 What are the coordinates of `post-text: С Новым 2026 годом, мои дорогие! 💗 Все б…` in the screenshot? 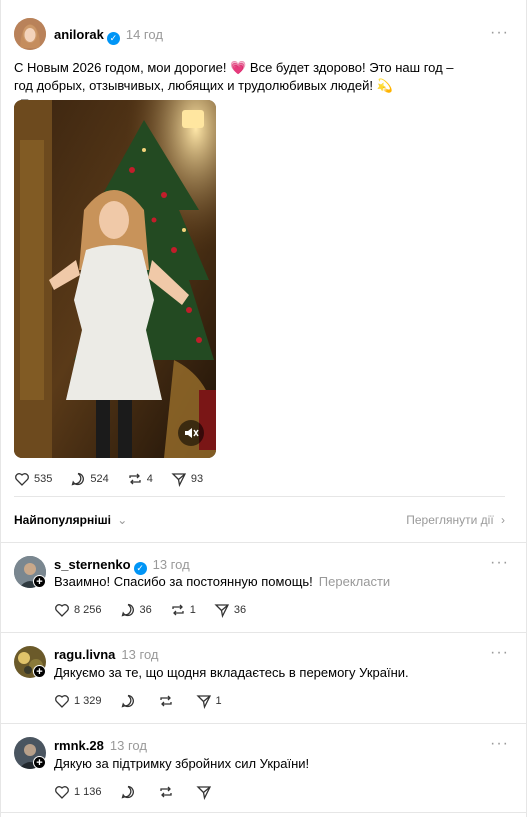 It's located at (234, 76).